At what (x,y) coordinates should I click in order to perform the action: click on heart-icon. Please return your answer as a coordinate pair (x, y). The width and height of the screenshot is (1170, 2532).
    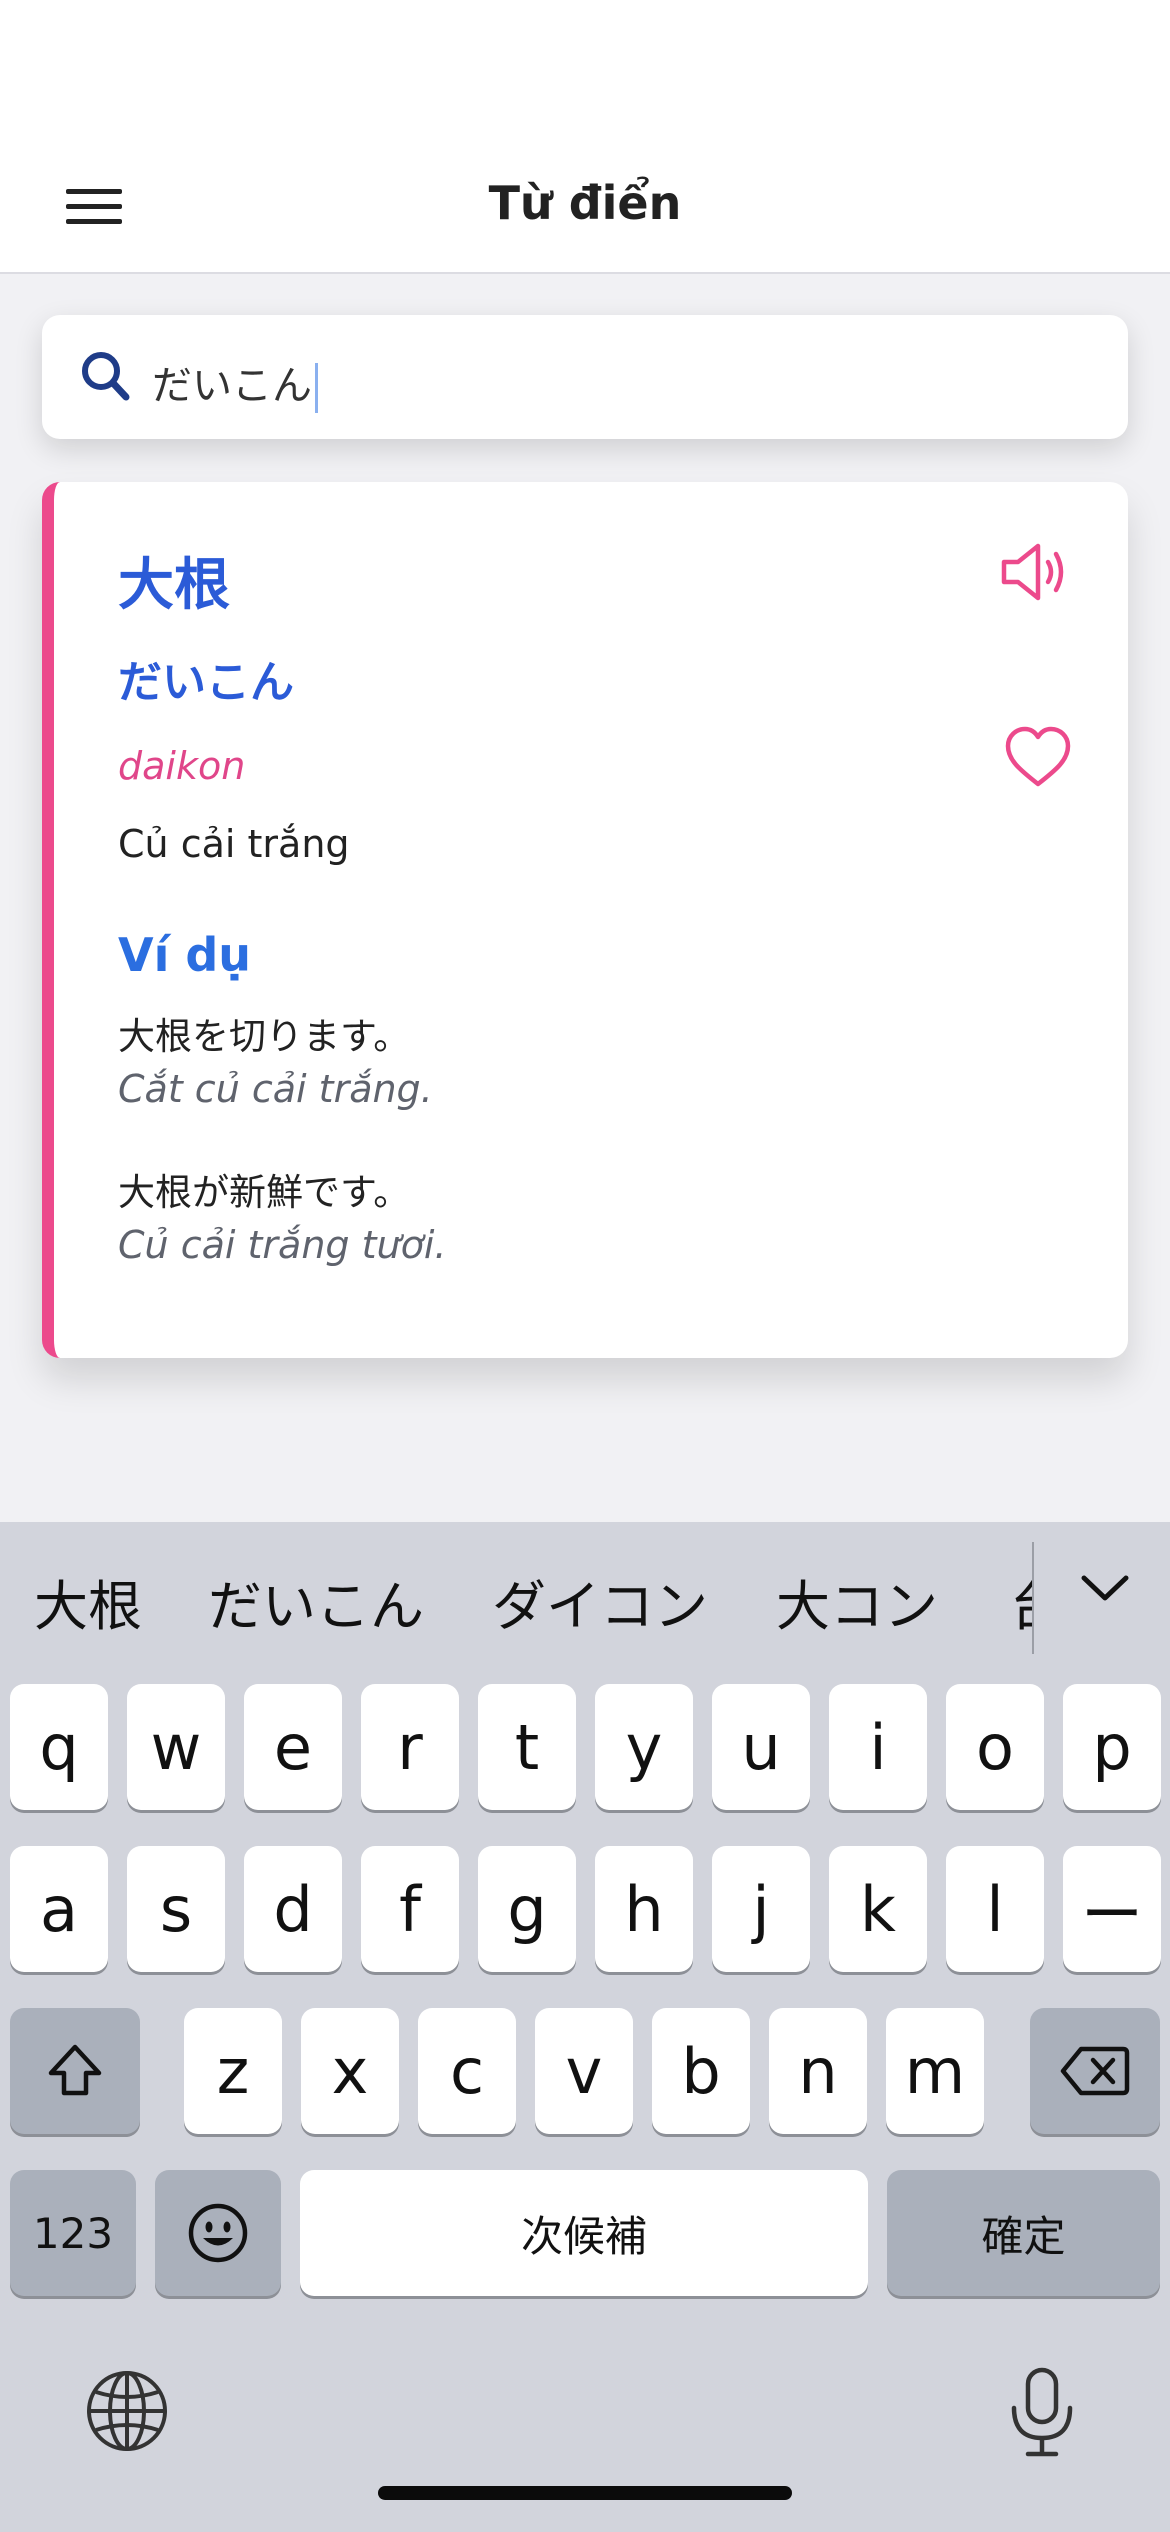
    Looking at the image, I should click on (1038, 758).